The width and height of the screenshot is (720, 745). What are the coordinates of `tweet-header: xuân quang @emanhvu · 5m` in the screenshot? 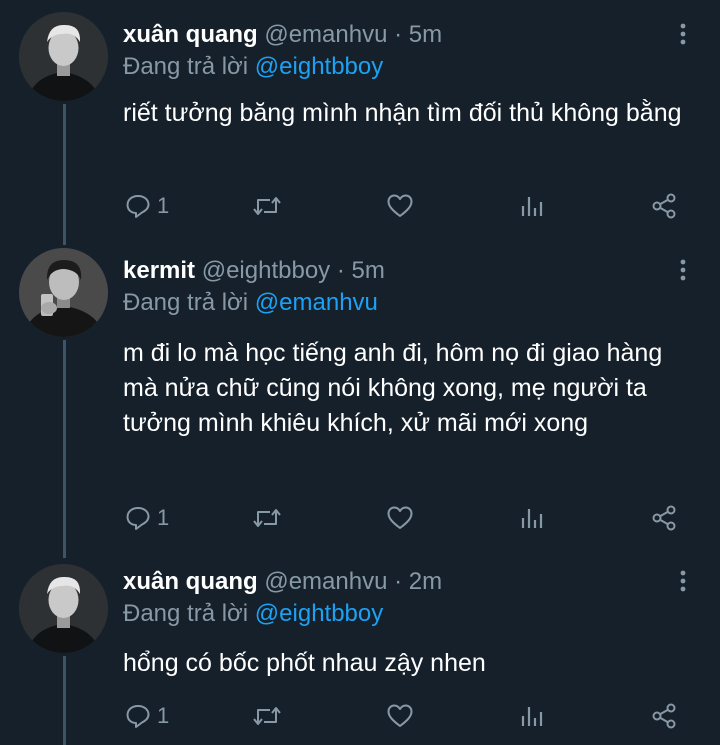 It's located at (282, 35).